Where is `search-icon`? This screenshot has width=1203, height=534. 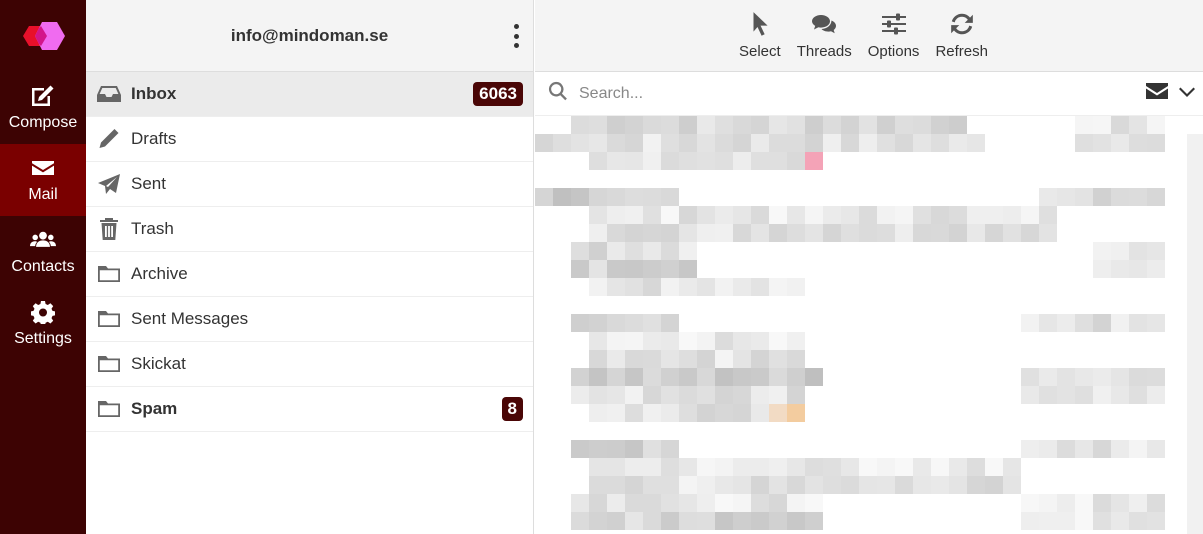
search-icon is located at coordinates (557, 91).